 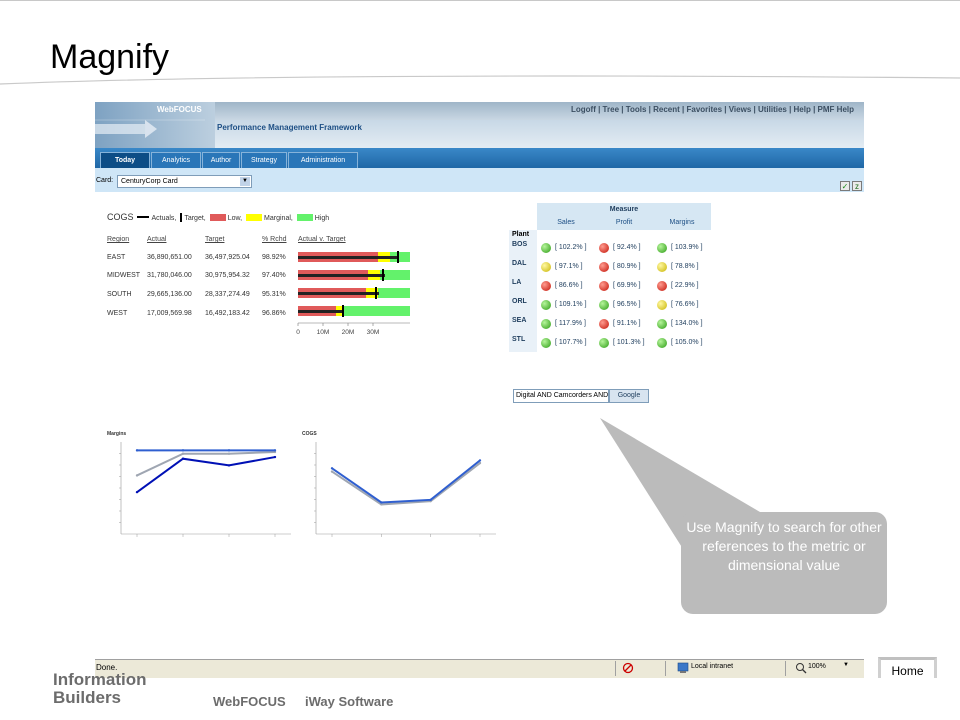 I want to click on footer-iway: iWay Software, so click(x=349, y=701).